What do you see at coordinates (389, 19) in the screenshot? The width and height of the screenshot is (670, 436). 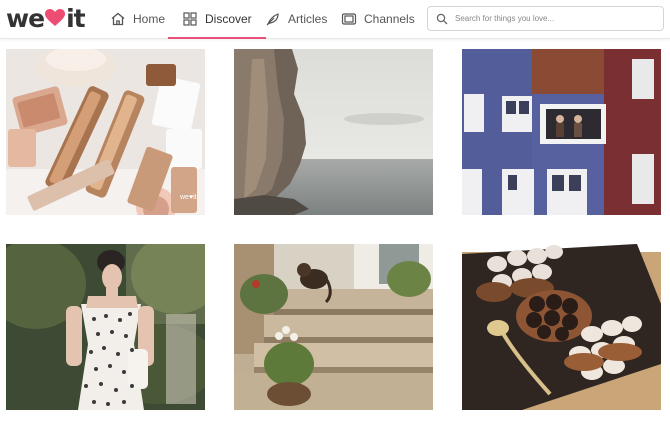 I see `nav-channels-label: Channels` at bounding box center [389, 19].